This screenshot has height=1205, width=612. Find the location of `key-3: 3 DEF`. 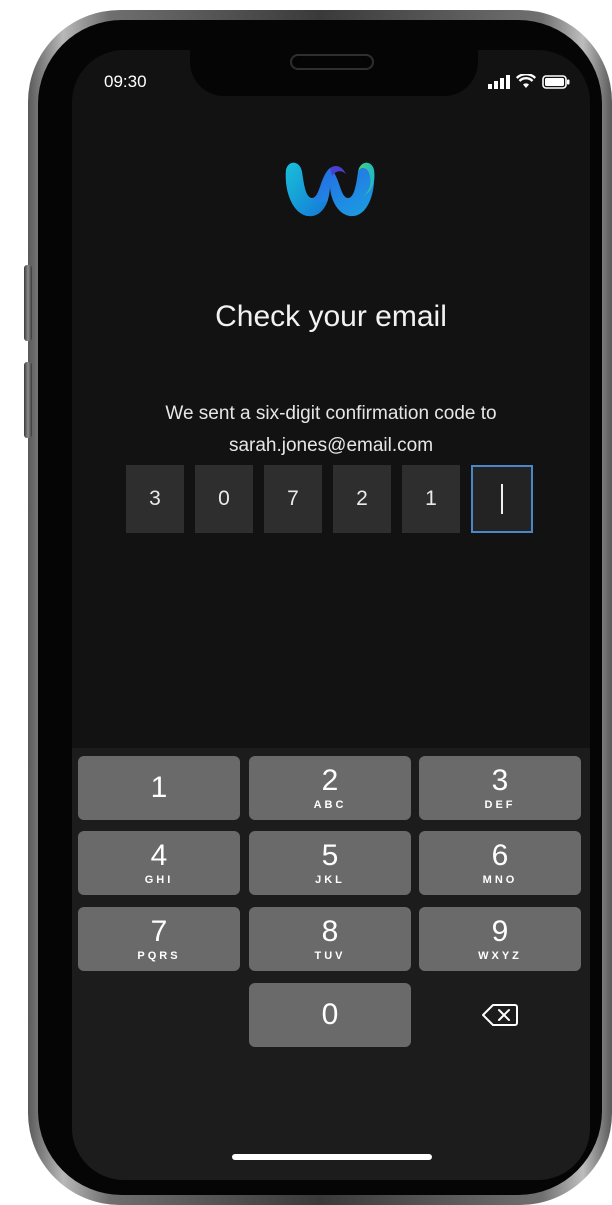

key-3: 3 DEF is located at coordinates (500, 788).